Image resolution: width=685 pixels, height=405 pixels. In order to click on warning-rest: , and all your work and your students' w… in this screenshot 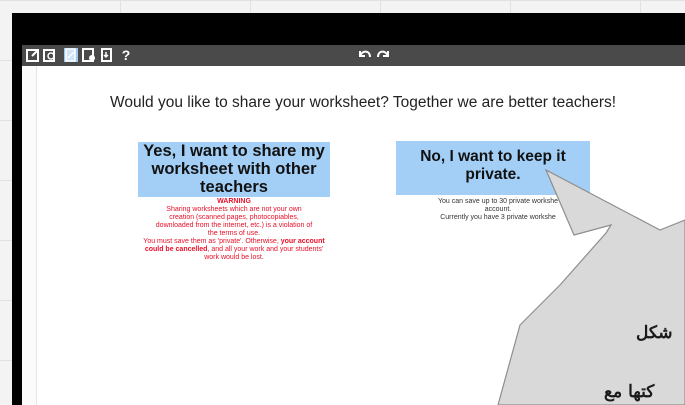, I will do `click(264, 253)`.